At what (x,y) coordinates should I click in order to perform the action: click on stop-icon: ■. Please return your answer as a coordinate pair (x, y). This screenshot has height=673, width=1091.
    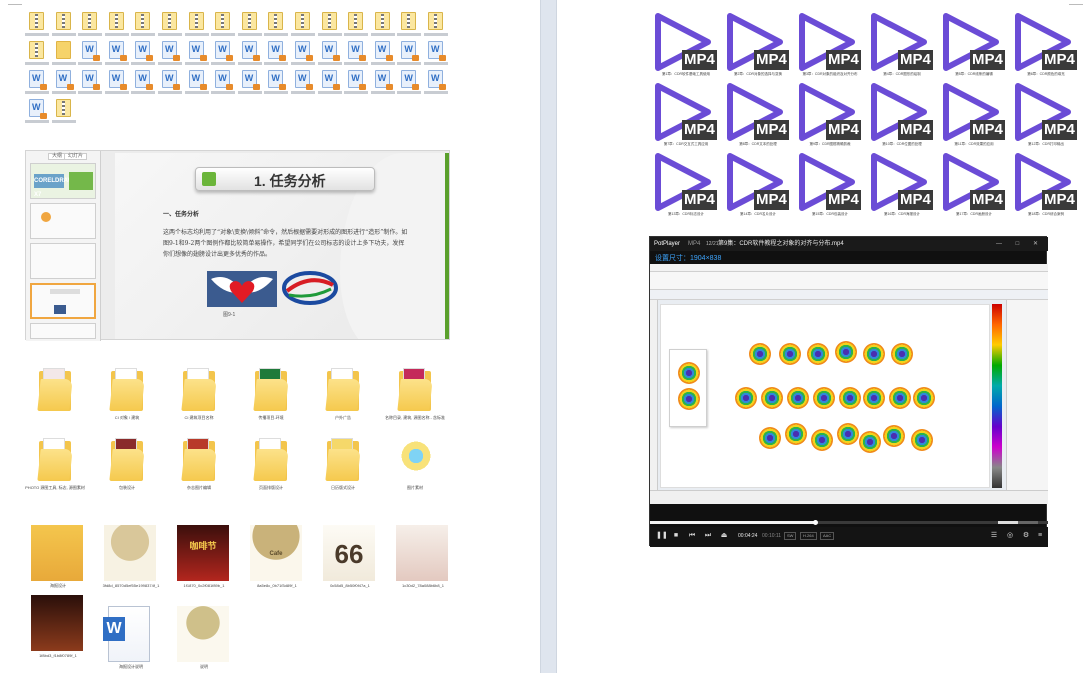
    Looking at the image, I should click on (676, 536).